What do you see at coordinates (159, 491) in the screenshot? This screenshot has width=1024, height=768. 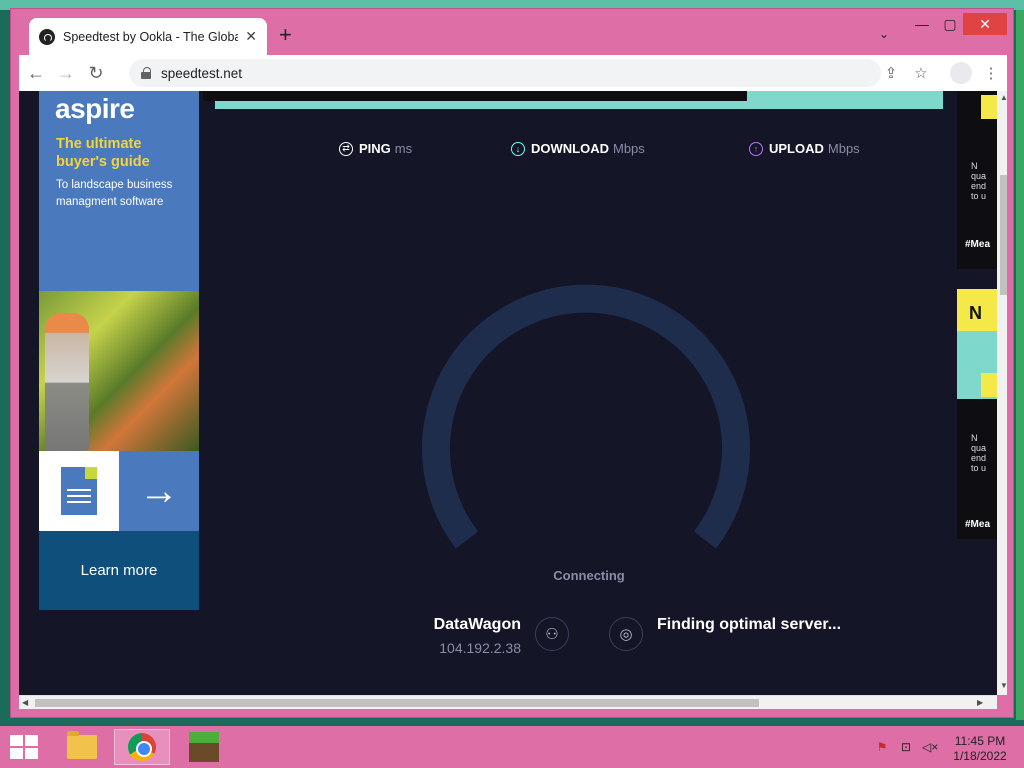 I see `arrow-right-icon: →` at bounding box center [159, 491].